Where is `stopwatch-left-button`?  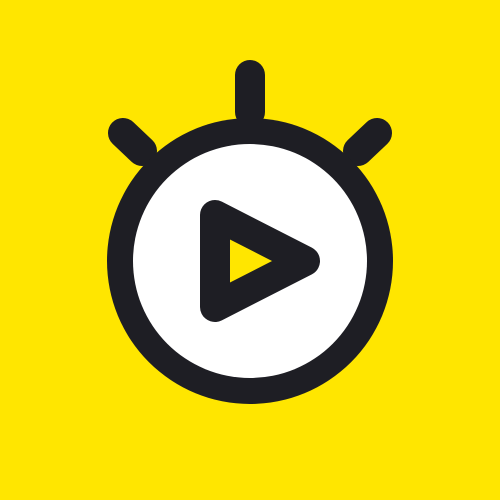 stopwatch-left-button is located at coordinates (132, 142).